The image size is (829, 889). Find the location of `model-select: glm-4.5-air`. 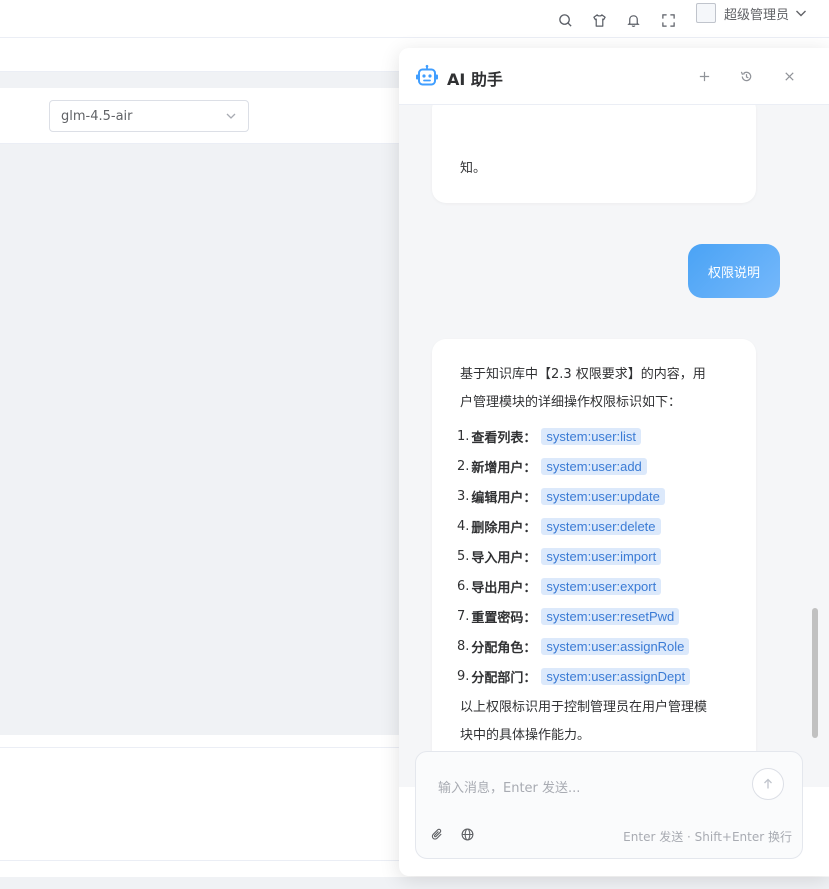

model-select: glm-4.5-air is located at coordinates (149, 116).